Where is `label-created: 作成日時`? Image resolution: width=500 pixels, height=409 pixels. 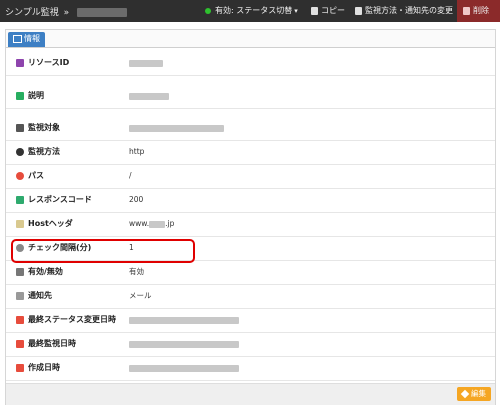 label-created: 作成日時 is located at coordinates (44, 367).